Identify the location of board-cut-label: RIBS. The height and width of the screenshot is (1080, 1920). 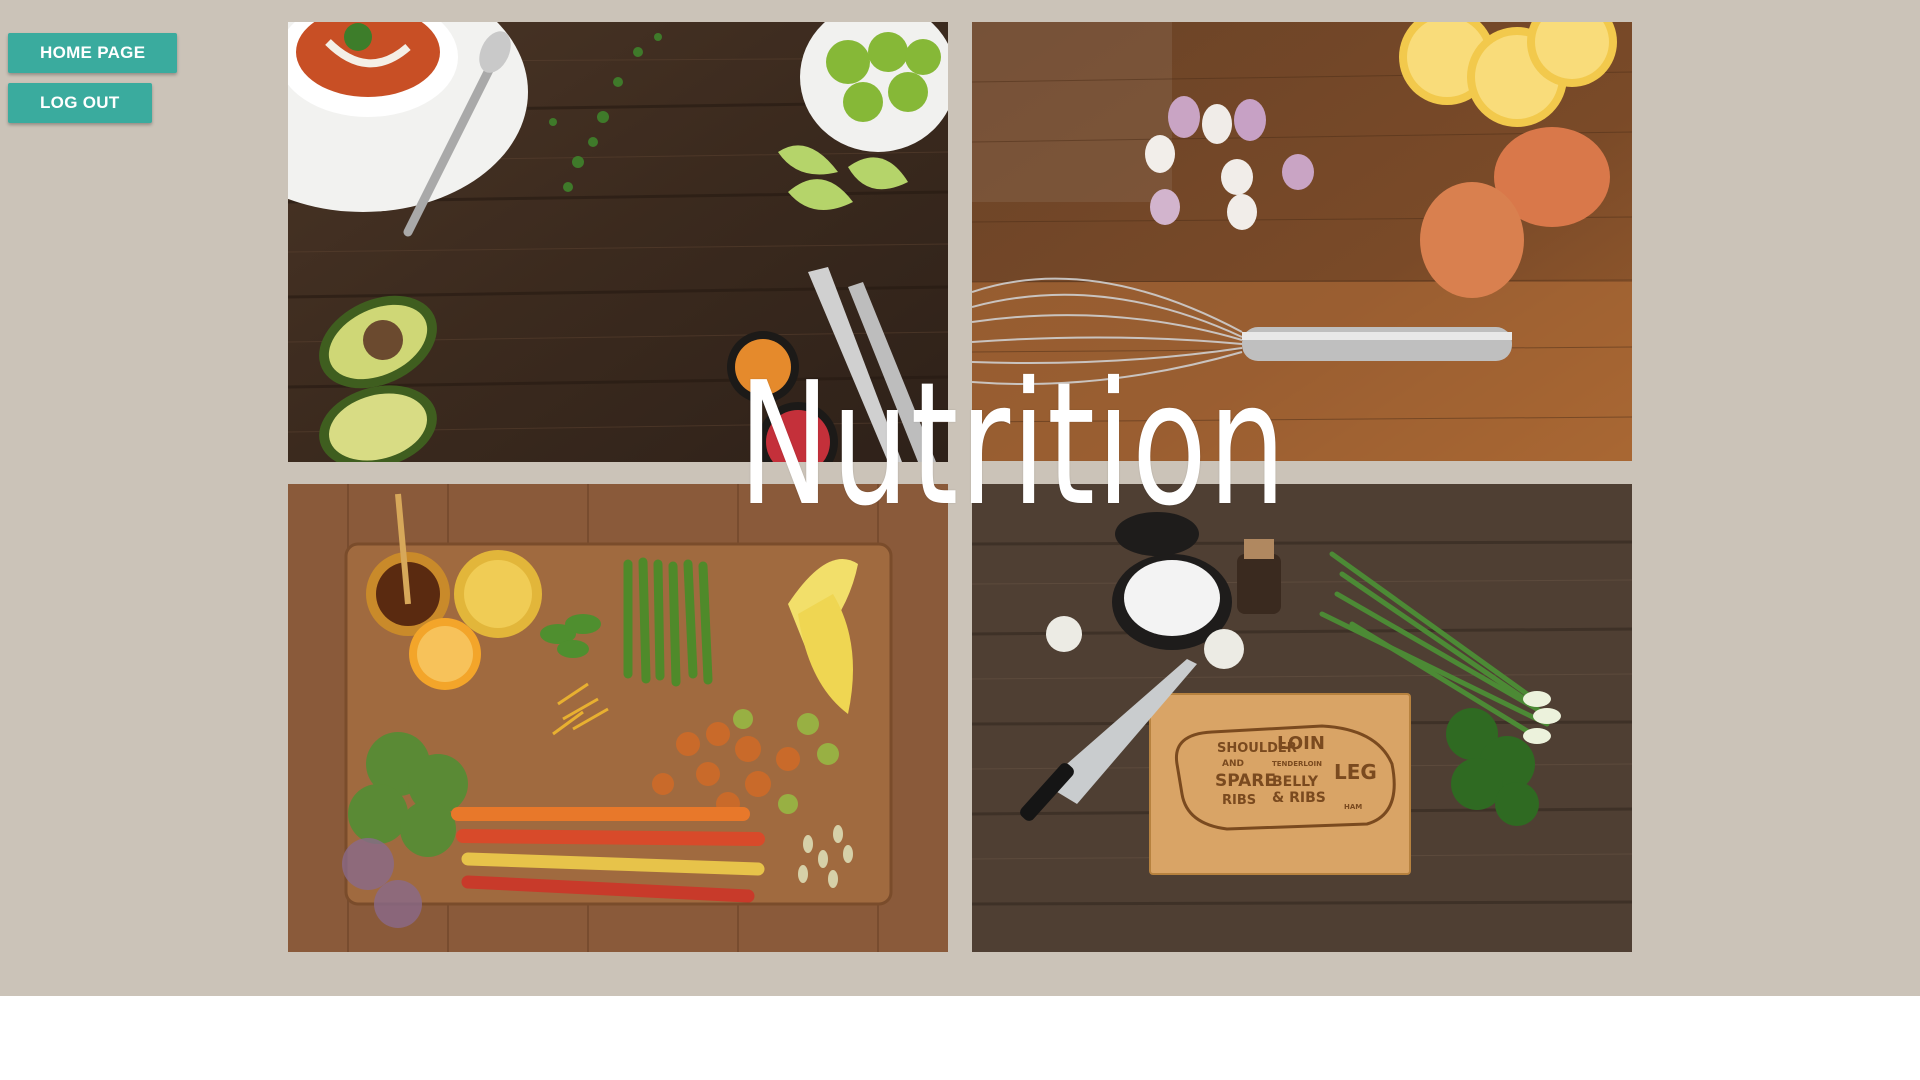
(1239, 800).